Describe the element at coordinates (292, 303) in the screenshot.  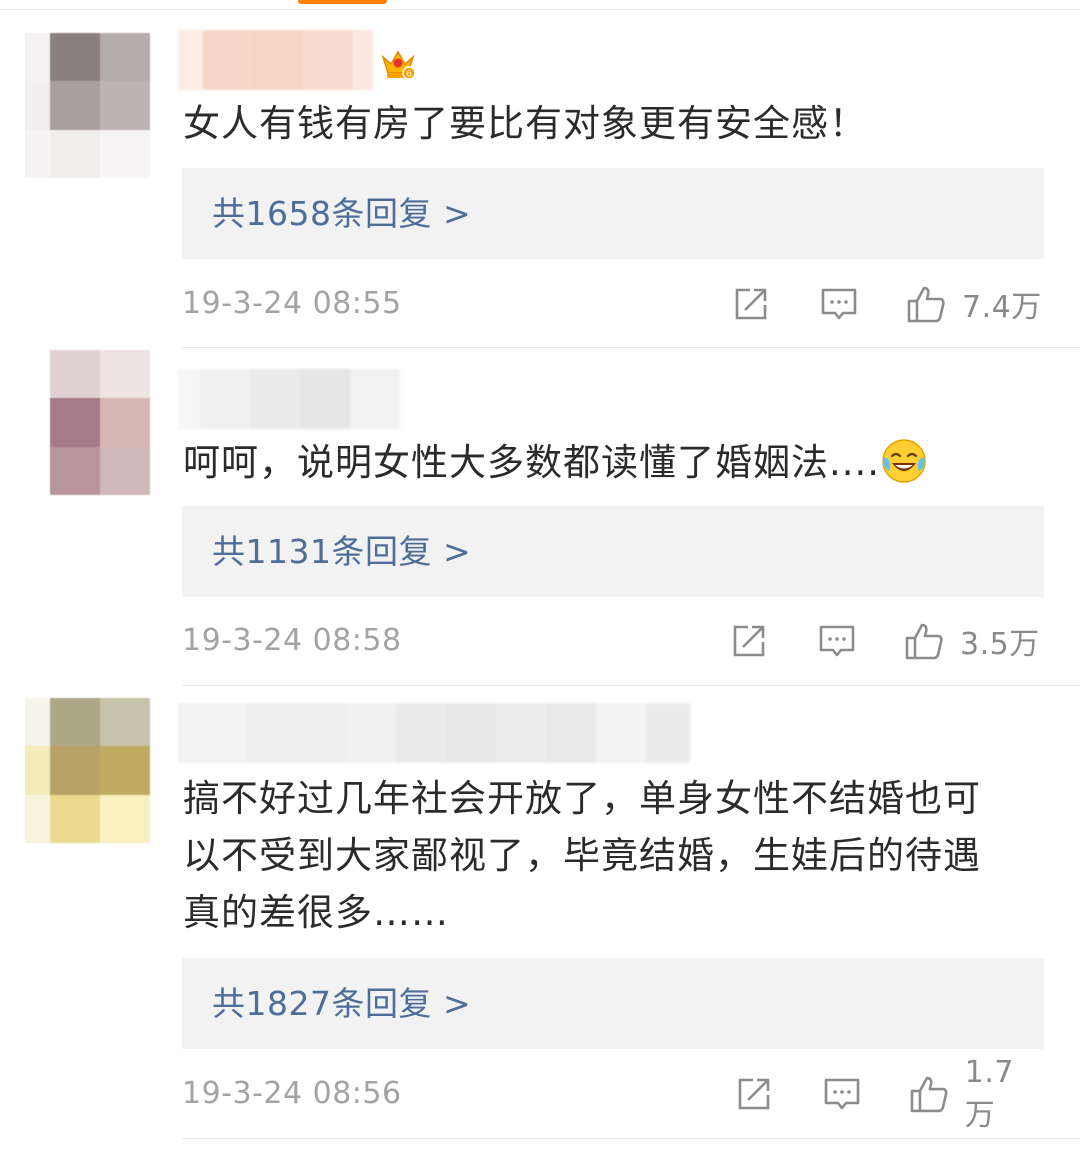
I see `timestamp: 19-3-24 08:55` at that location.